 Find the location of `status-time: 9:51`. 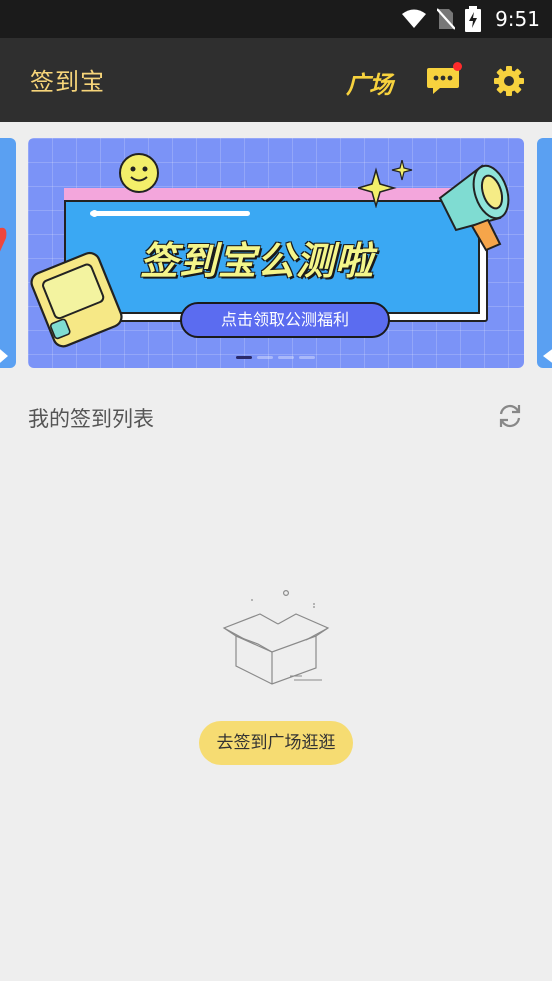

status-time: 9:51 is located at coordinates (517, 19).